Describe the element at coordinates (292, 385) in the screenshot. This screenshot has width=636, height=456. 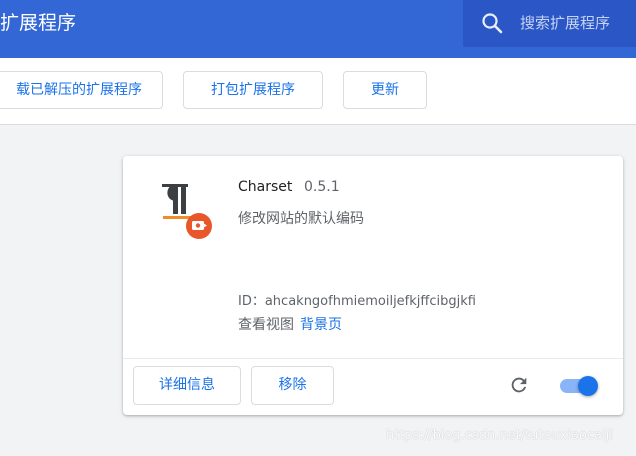
I see `remove-button: 移除` at that location.